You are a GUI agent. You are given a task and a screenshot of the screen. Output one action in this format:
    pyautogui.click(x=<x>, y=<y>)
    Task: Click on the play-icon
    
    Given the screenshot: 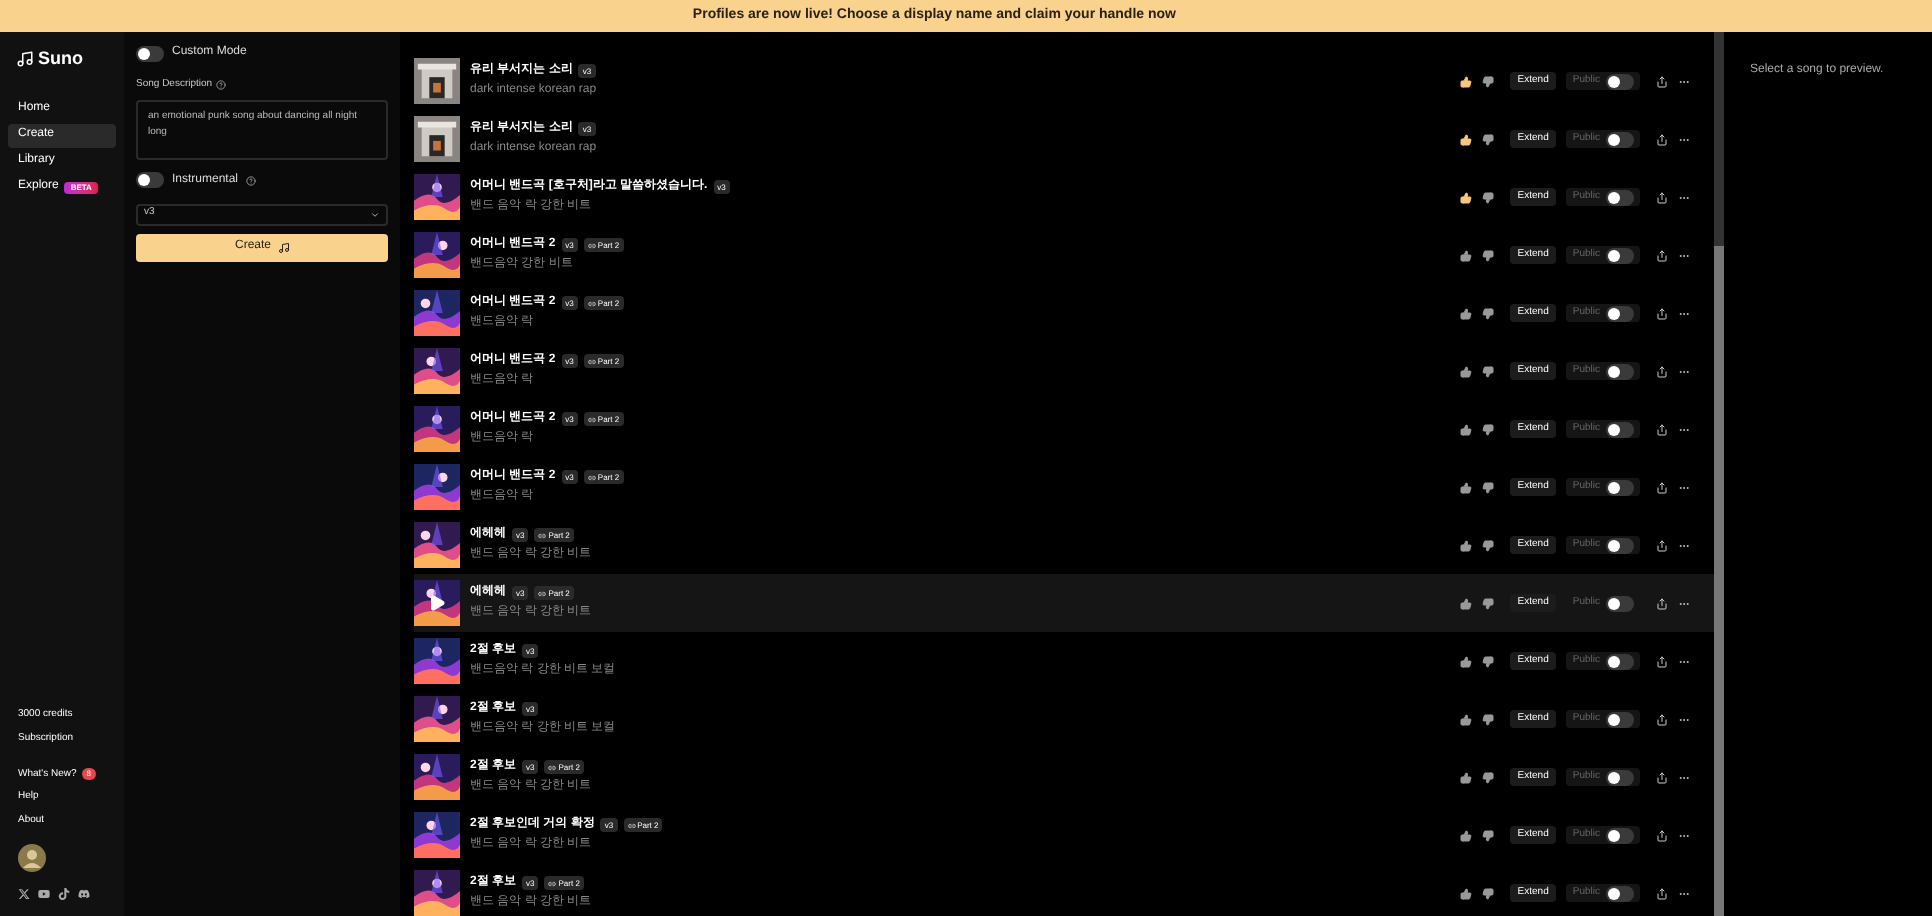 What is the action you would take?
    pyautogui.click(x=437, y=603)
    